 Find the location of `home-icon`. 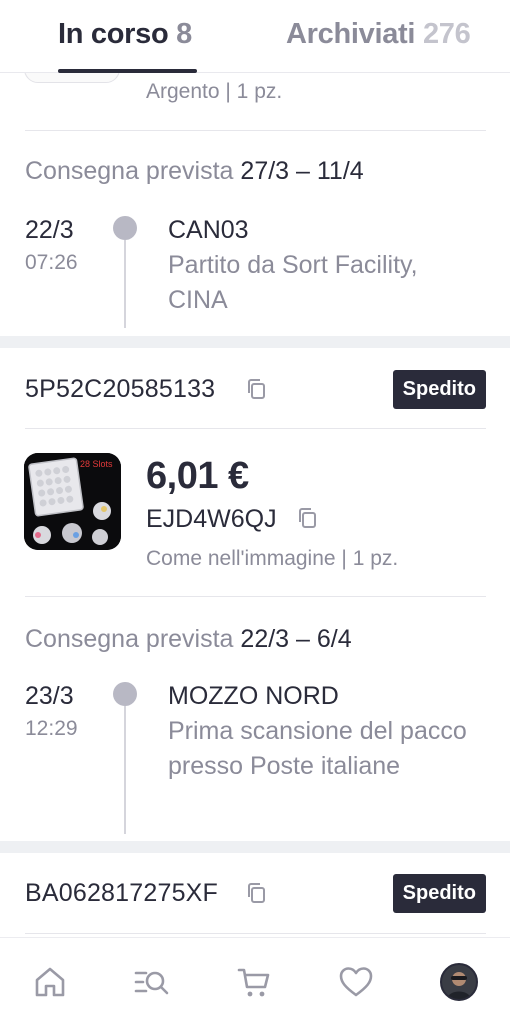

home-icon is located at coordinates (50, 982).